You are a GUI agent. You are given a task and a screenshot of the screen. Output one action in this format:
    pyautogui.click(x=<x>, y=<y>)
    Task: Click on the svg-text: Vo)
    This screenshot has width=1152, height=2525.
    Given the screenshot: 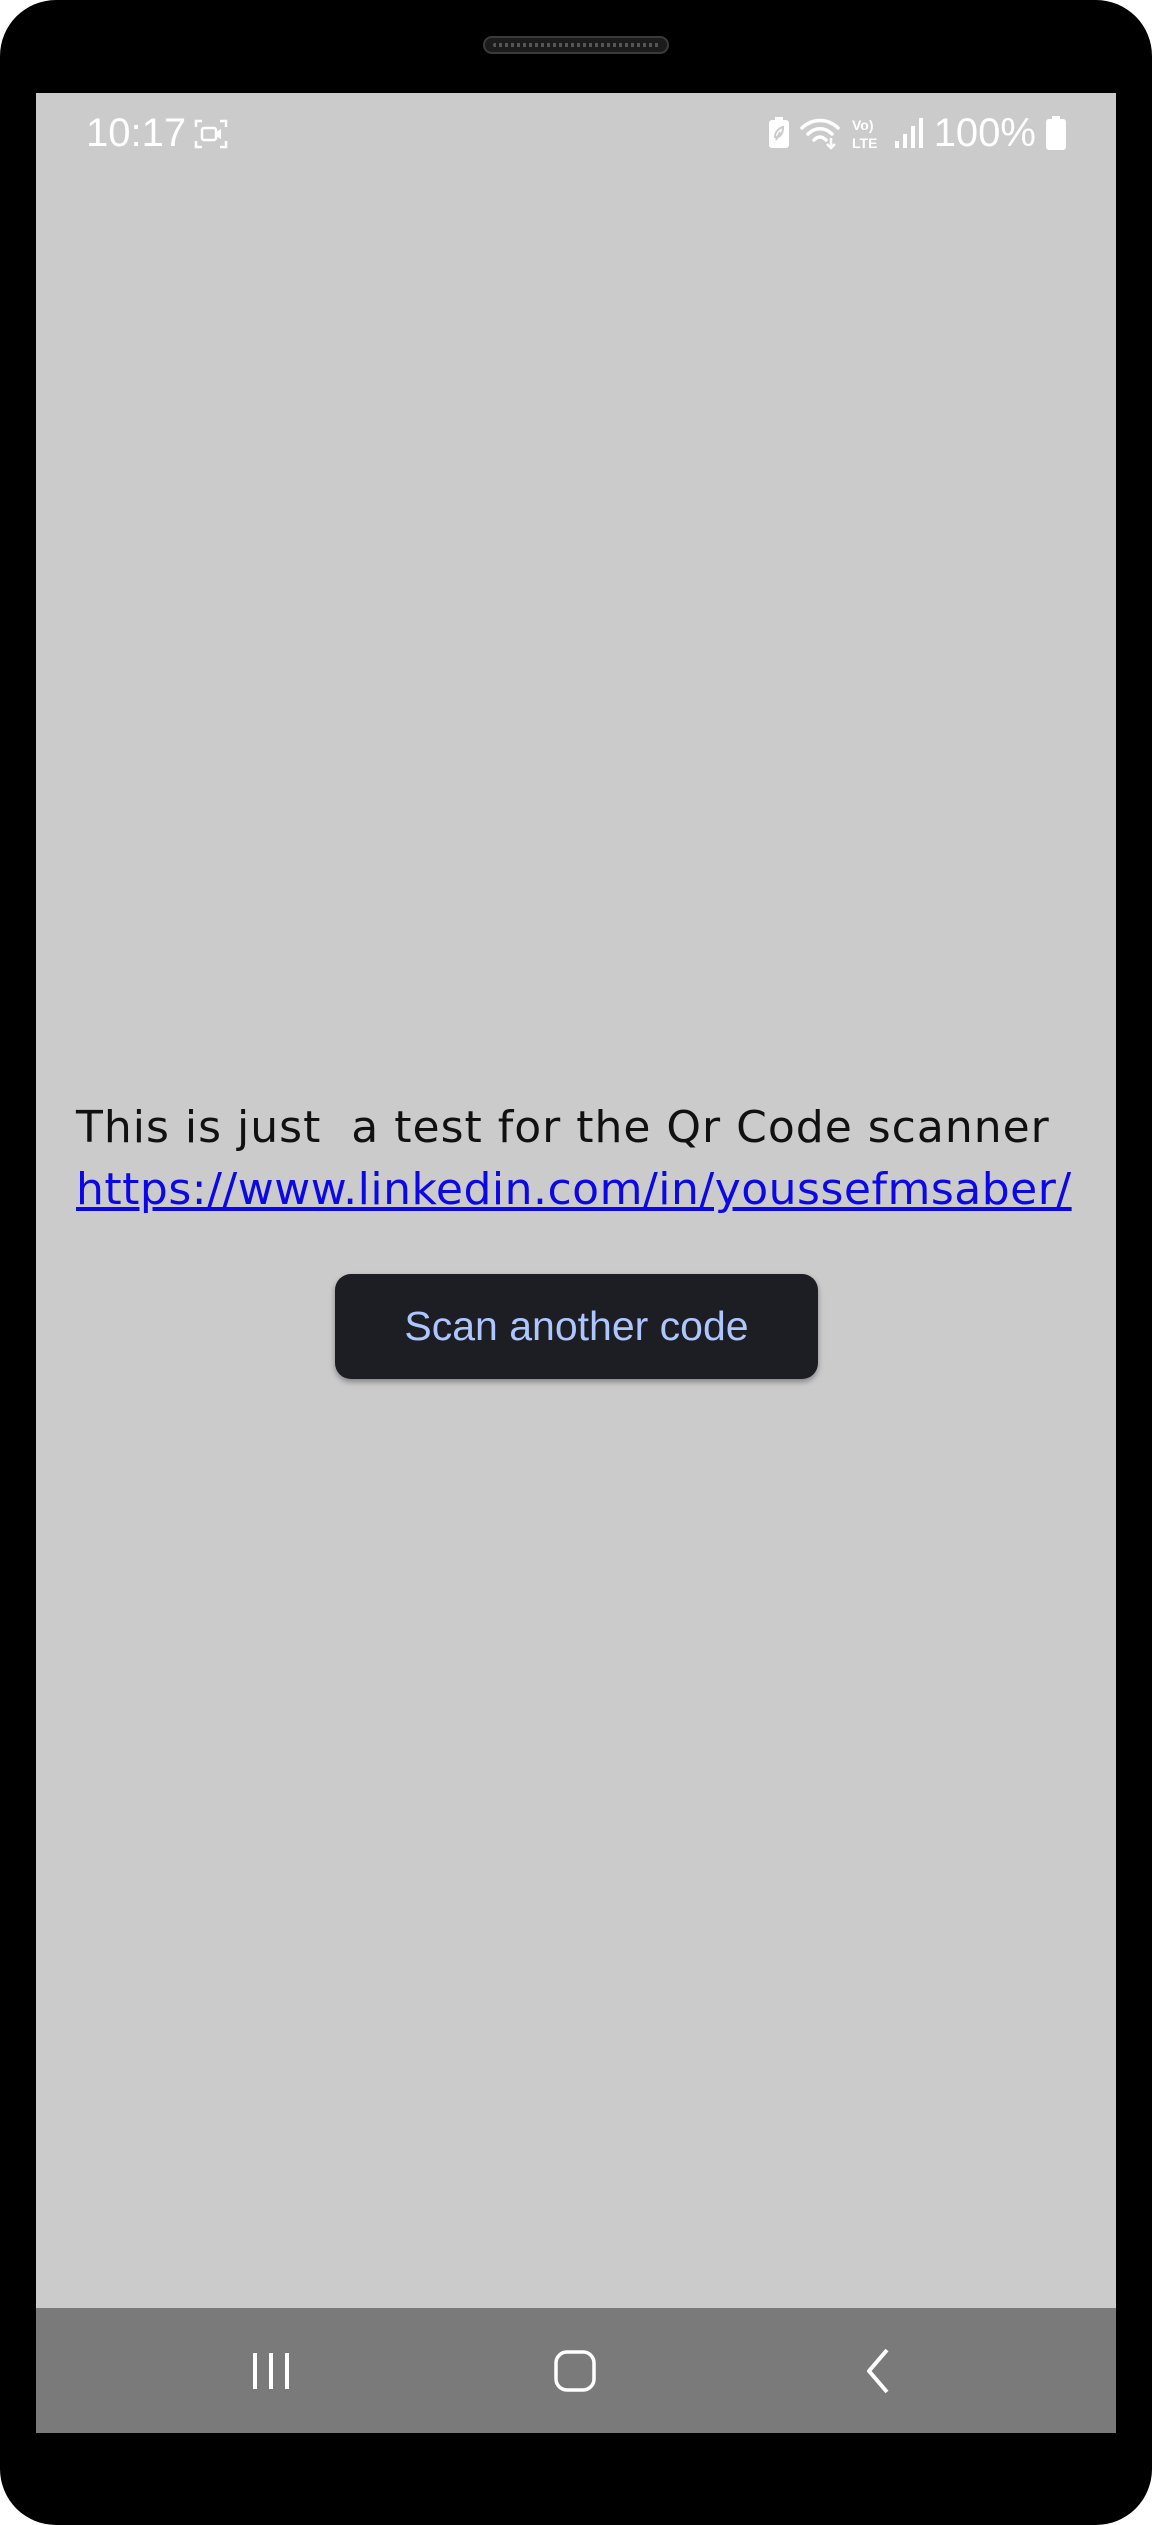 What is the action you would take?
    pyautogui.click(x=863, y=125)
    